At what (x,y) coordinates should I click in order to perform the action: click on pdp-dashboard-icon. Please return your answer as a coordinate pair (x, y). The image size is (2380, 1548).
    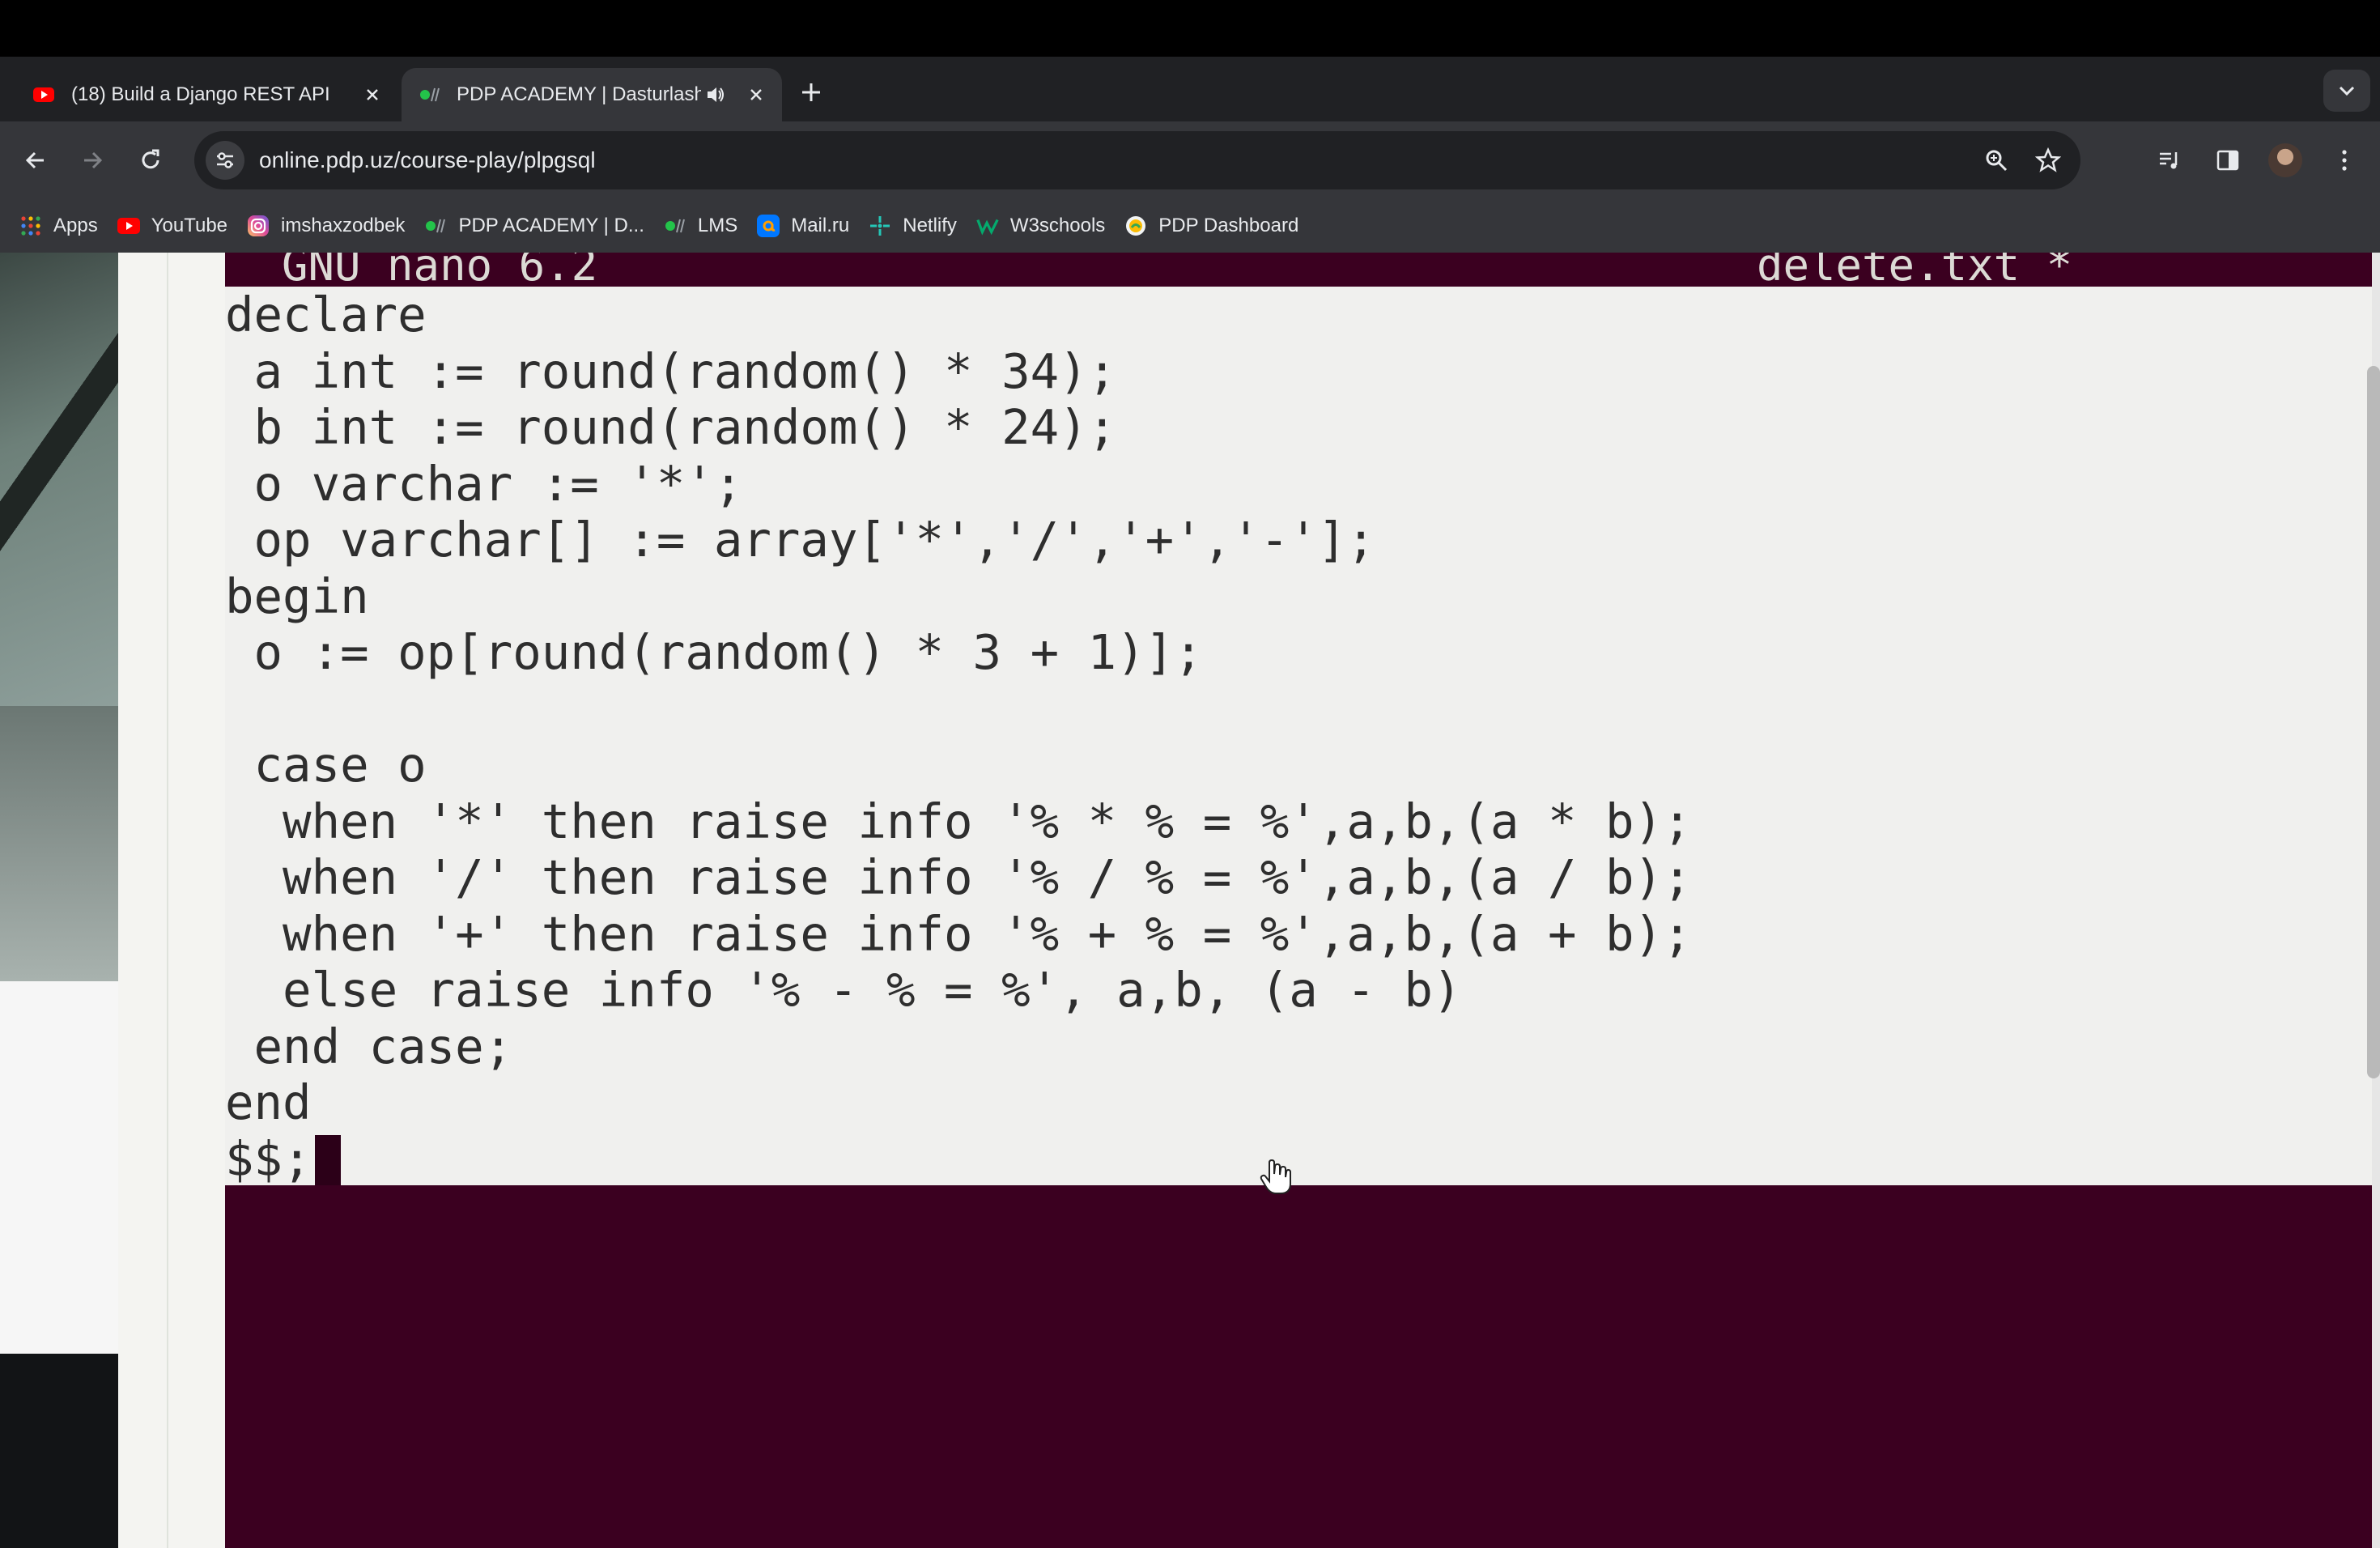
    Looking at the image, I should click on (1135, 226).